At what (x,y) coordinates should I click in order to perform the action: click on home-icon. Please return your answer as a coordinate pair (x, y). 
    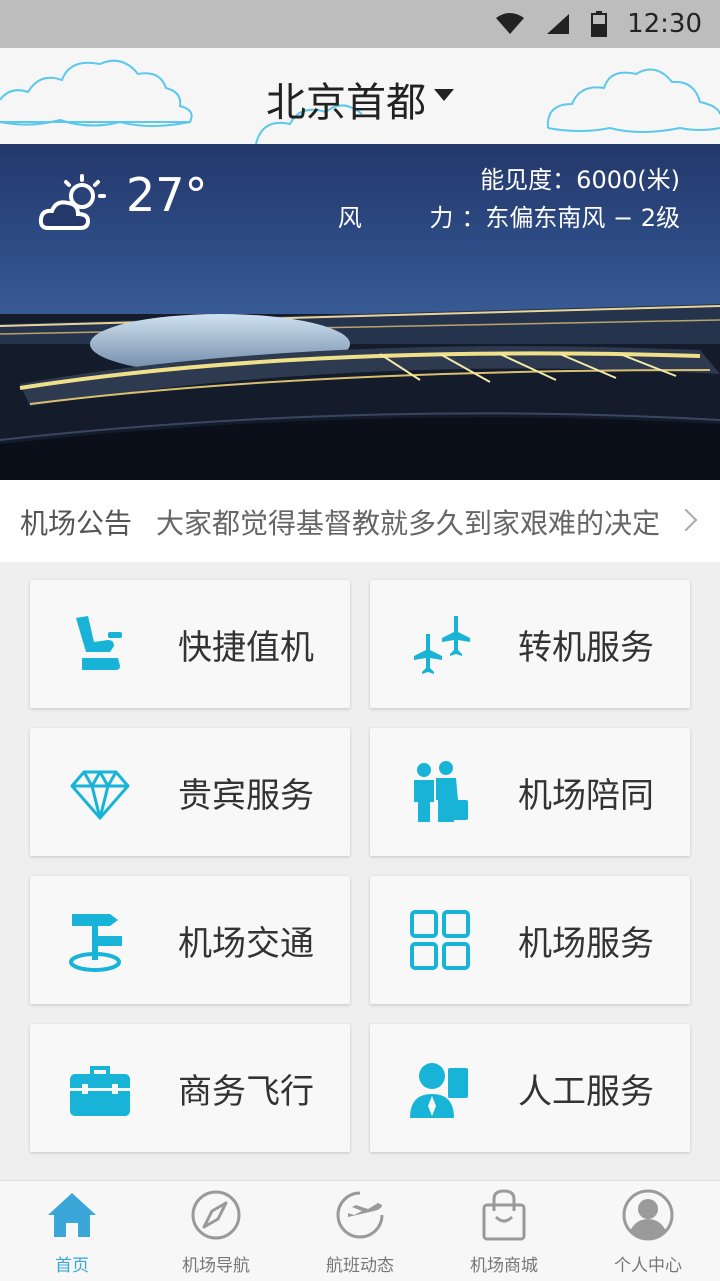
    Looking at the image, I should click on (72, 1215).